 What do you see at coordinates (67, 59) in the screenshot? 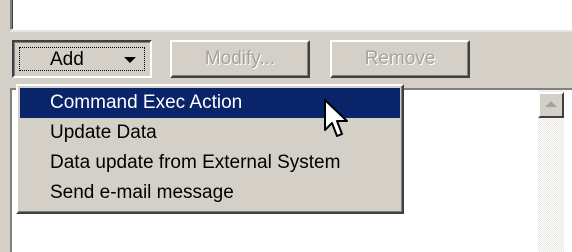
I see `add-button-label: Add` at bounding box center [67, 59].